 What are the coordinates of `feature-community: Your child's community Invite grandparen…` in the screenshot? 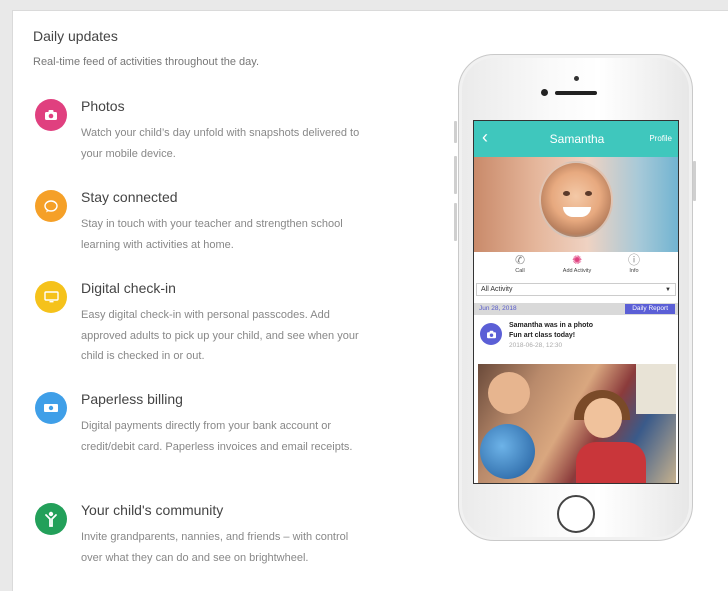 It's located at (195, 537).